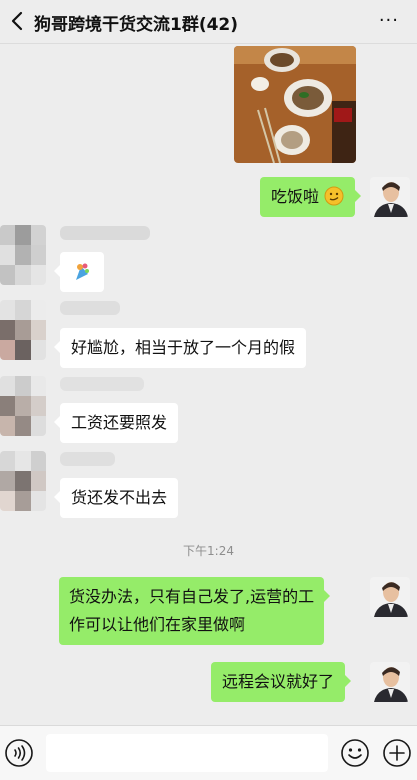  Describe the element at coordinates (119, 422) in the screenshot. I see `message-text: 工资还要照发` at that location.